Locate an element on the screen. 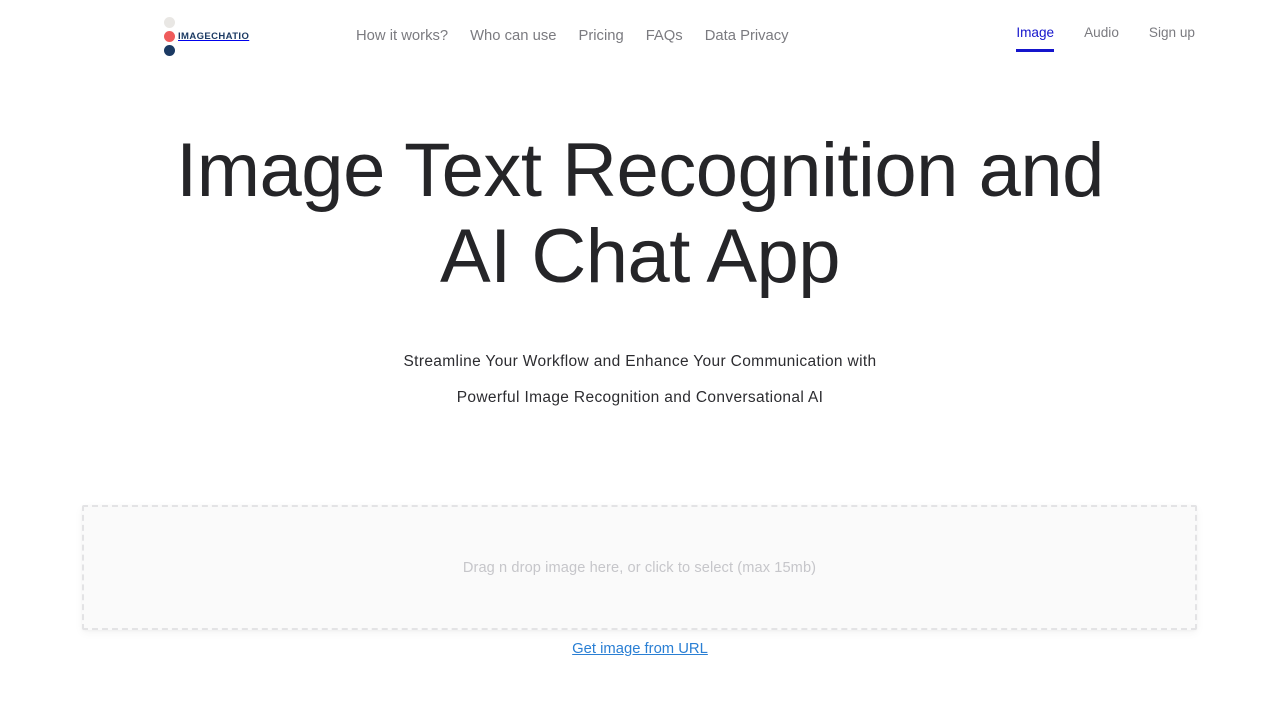 The image size is (1280, 720). secondary-nav: Image Audio Sign up is located at coordinates (1105, 38).